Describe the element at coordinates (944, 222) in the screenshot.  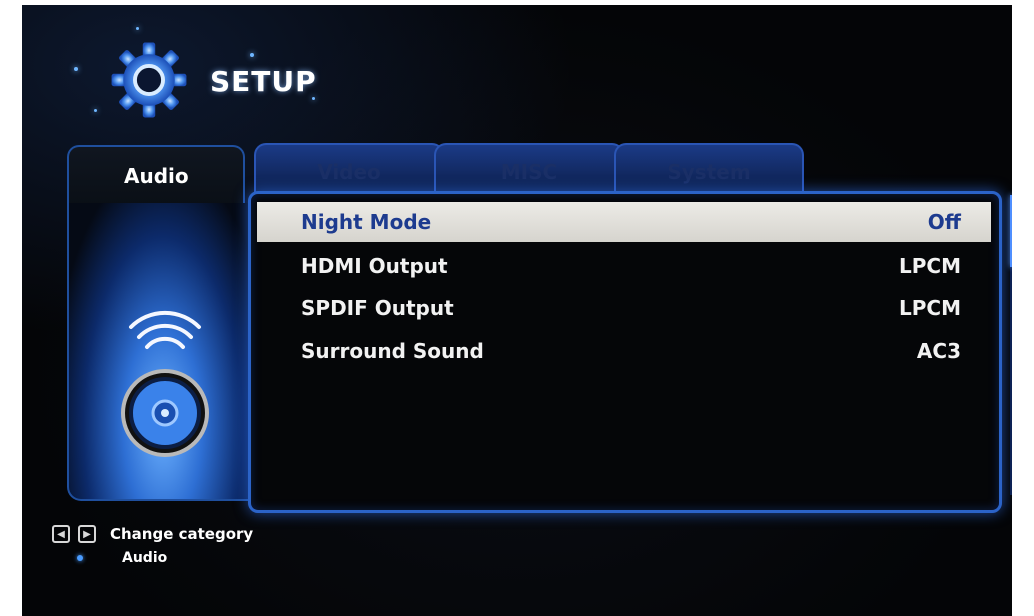
I see `setting-value: Off` at that location.